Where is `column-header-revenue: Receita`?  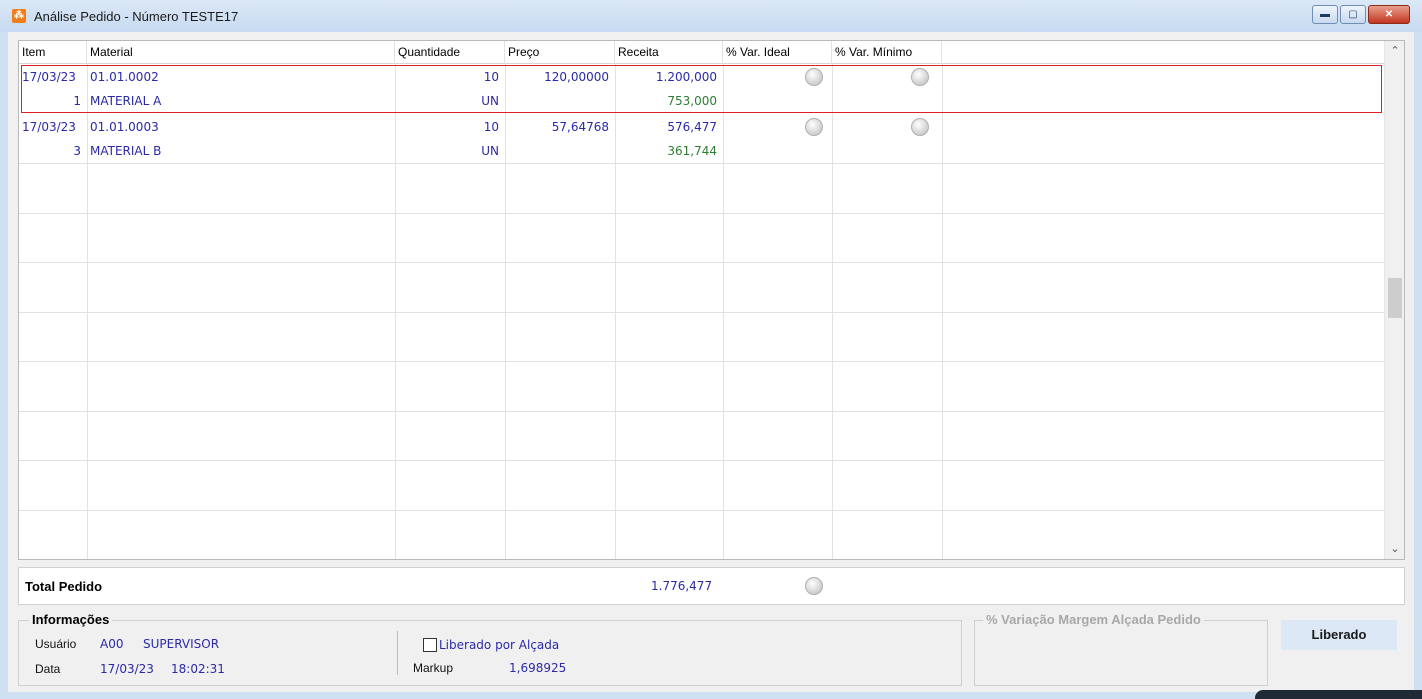 column-header-revenue: Receita is located at coordinates (669, 52).